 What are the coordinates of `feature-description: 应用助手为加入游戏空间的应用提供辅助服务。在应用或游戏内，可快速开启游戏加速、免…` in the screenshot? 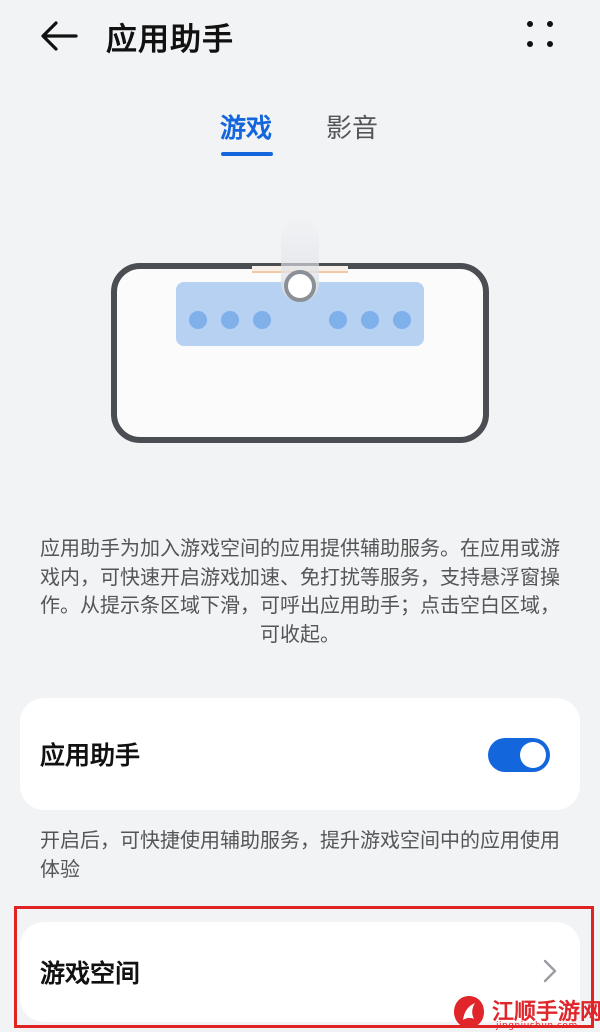 It's located at (300, 591).